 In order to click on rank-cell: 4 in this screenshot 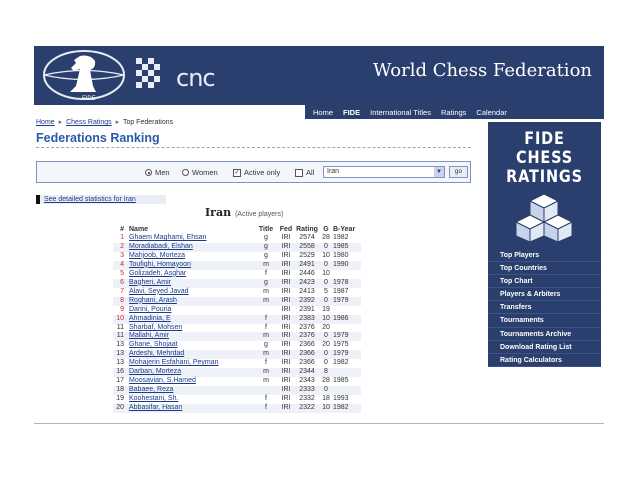, I will do `click(120, 265)`.